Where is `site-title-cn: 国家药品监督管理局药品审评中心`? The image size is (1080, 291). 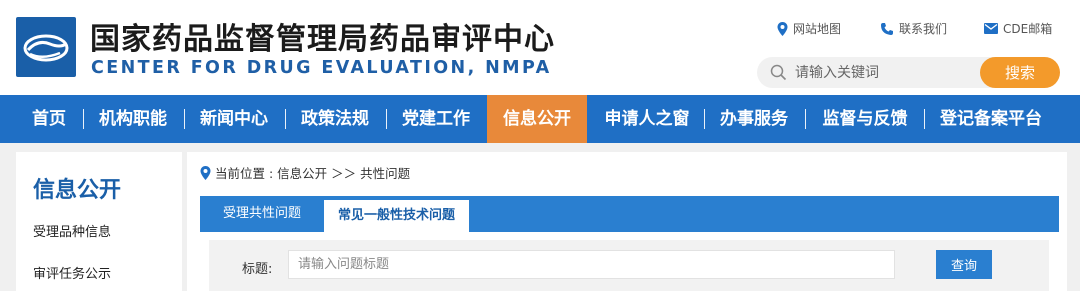
site-title-cn: 国家药品监督管理局药品审评中心 is located at coordinates (322, 39).